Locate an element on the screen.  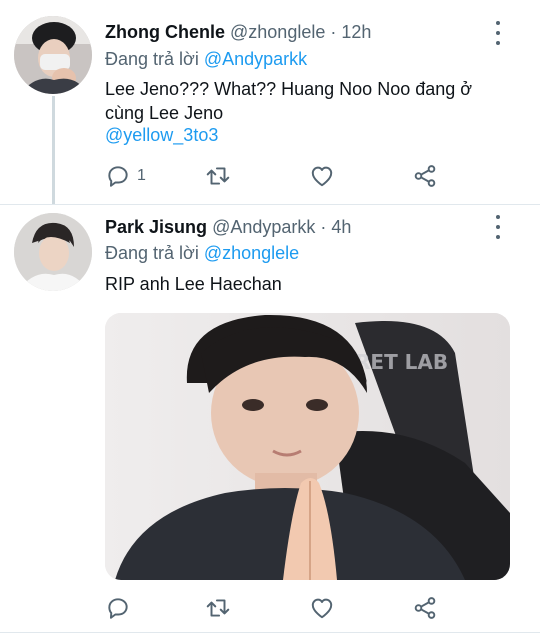
media-overlay-text: RET LAB is located at coordinates (401, 362).